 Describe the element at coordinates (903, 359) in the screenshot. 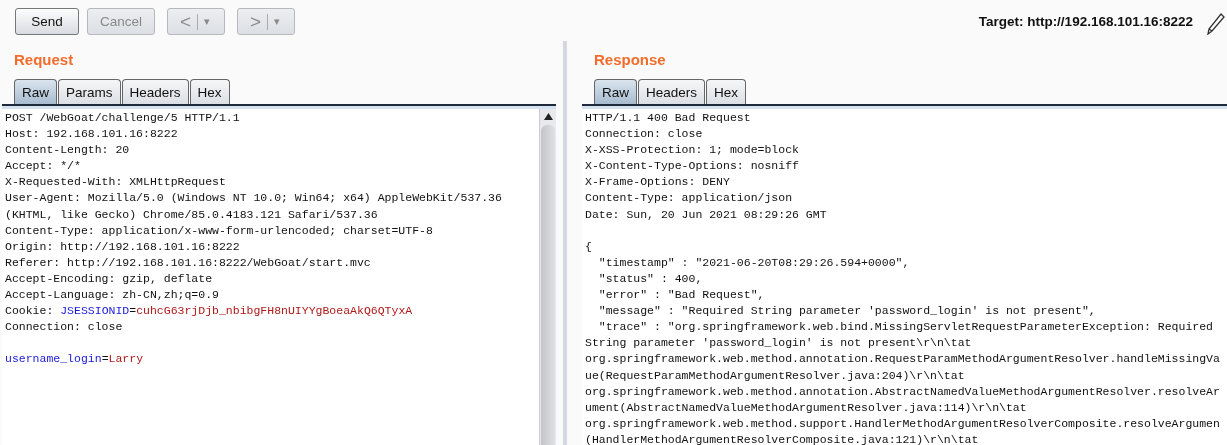

I see `code-line: org.springframework.web.method.annotation.RequestParamMethodArgumentResolver.handleMissingVa` at that location.